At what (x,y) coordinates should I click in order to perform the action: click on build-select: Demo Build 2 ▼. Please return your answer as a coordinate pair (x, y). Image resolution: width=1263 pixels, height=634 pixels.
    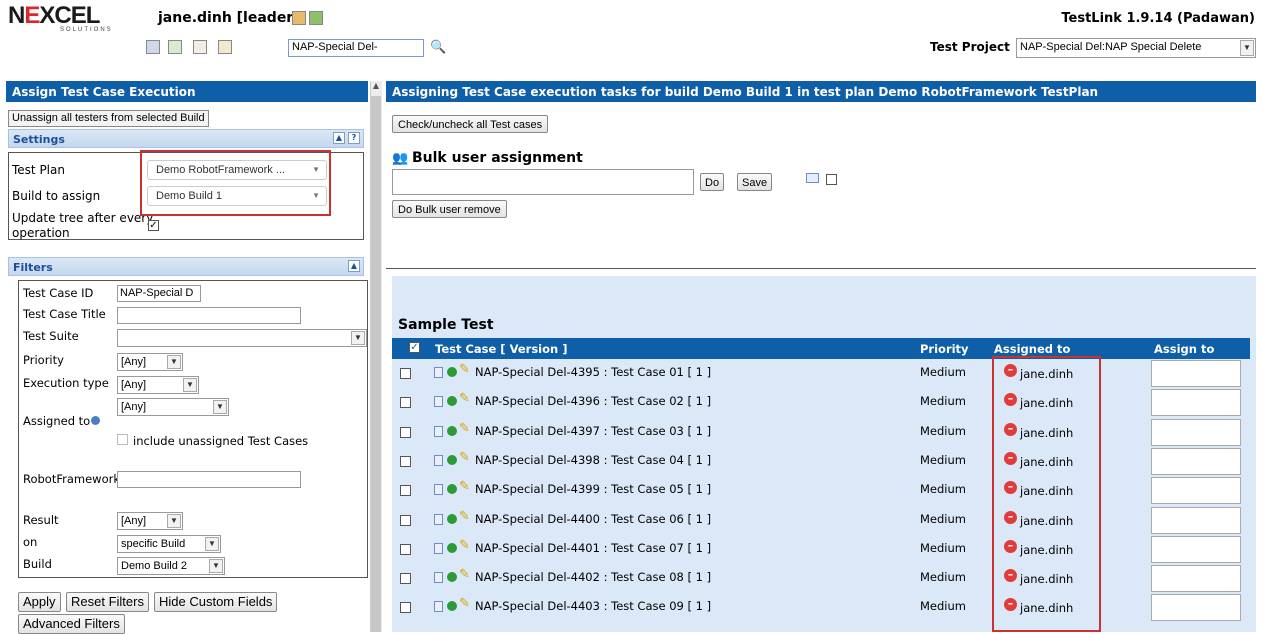
    Looking at the image, I should click on (171, 566).